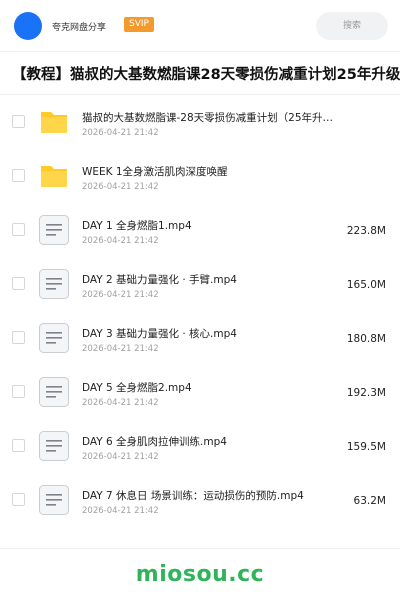 The width and height of the screenshot is (400, 600). What do you see at coordinates (213, 495) in the screenshot?
I see `file-name: DAY 7 休息日 场景训练：运动损伤的预防.mp4` at bounding box center [213, 495].